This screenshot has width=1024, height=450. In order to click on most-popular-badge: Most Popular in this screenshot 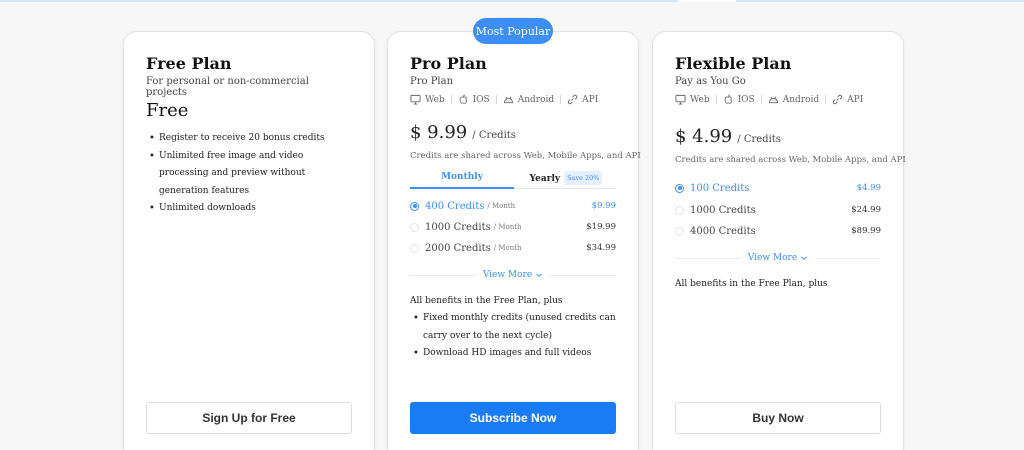, I will do `click(513, 31)`.